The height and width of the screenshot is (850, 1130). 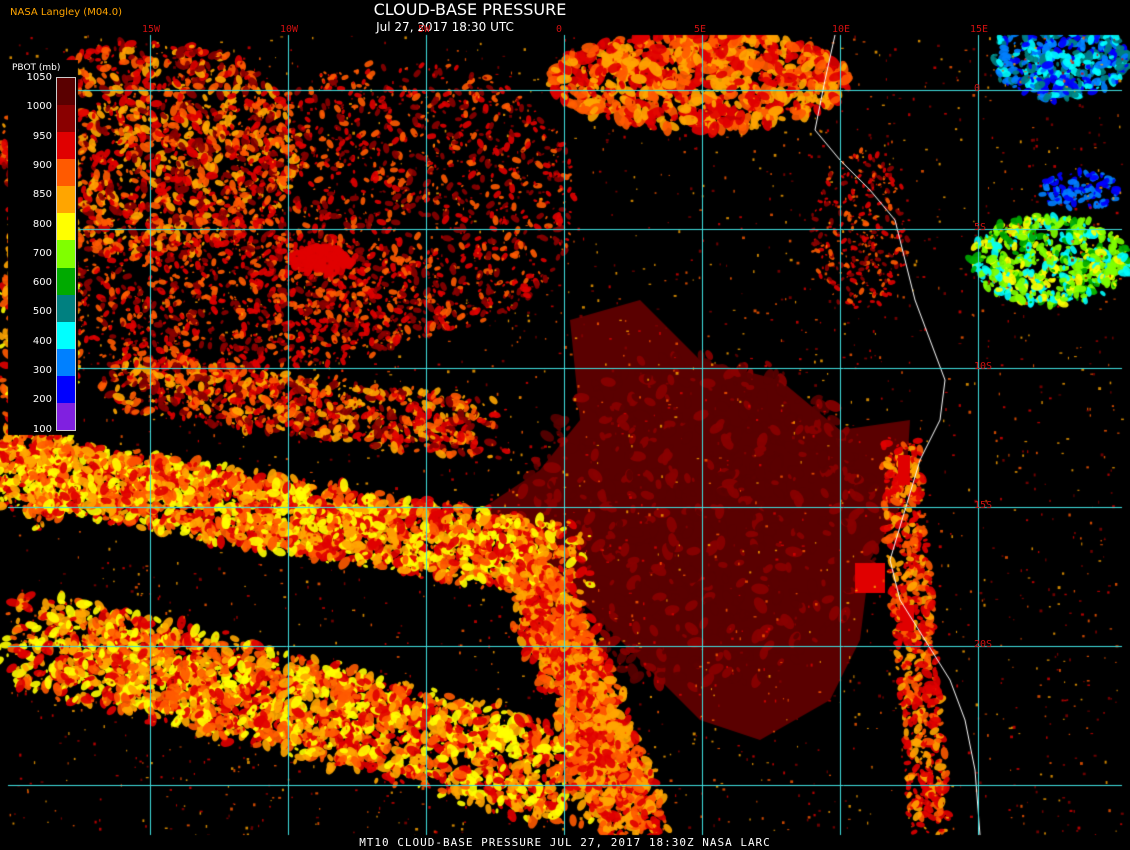 I want to click on latitude-label: 15S, so click(x=983, y=505).